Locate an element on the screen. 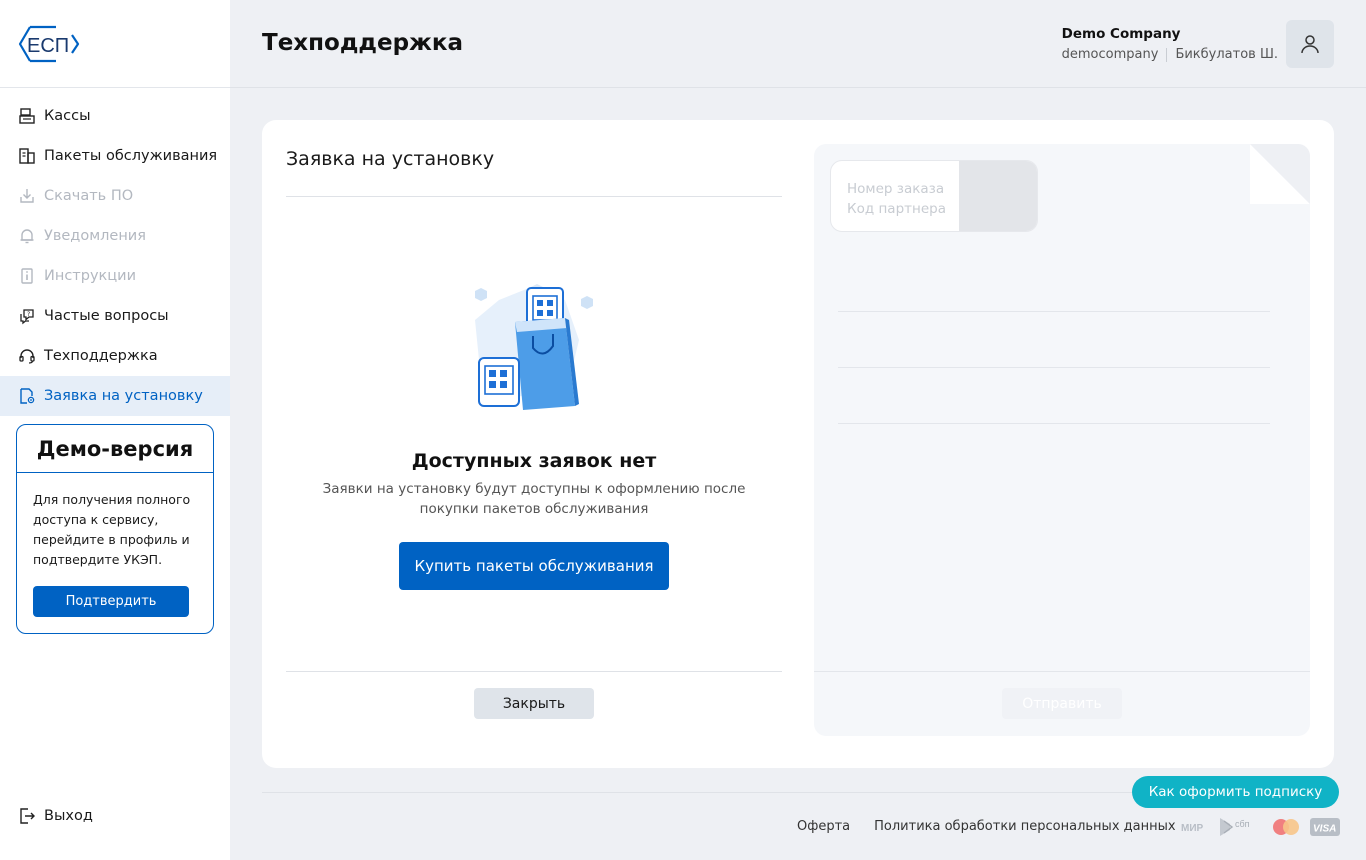 Image resolution: width=1366 pixels, height=860 pixels. user-name: Бикбулатов Ш. is located at coordinates (1226, 54).